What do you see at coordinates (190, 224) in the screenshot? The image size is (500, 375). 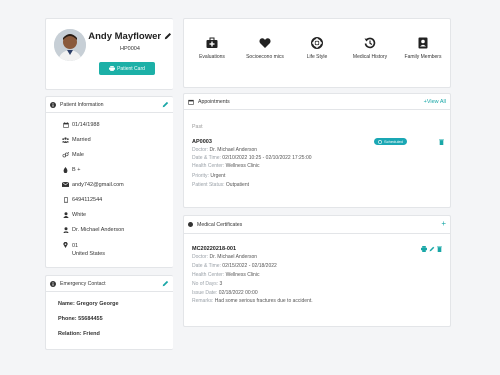 I see `circle-icon` at bounding box center [190, 224].